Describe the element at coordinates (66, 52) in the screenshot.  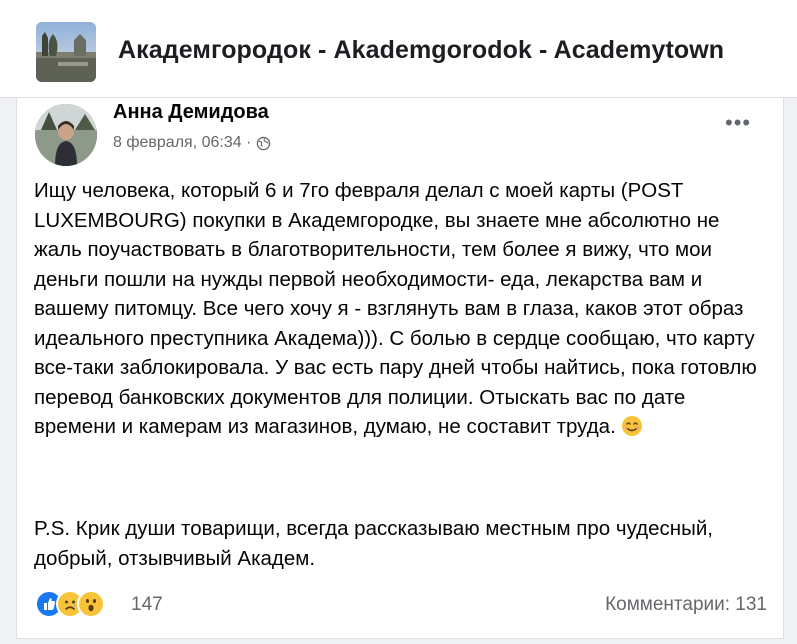
I see `group-cover-thumbnail` at that location.